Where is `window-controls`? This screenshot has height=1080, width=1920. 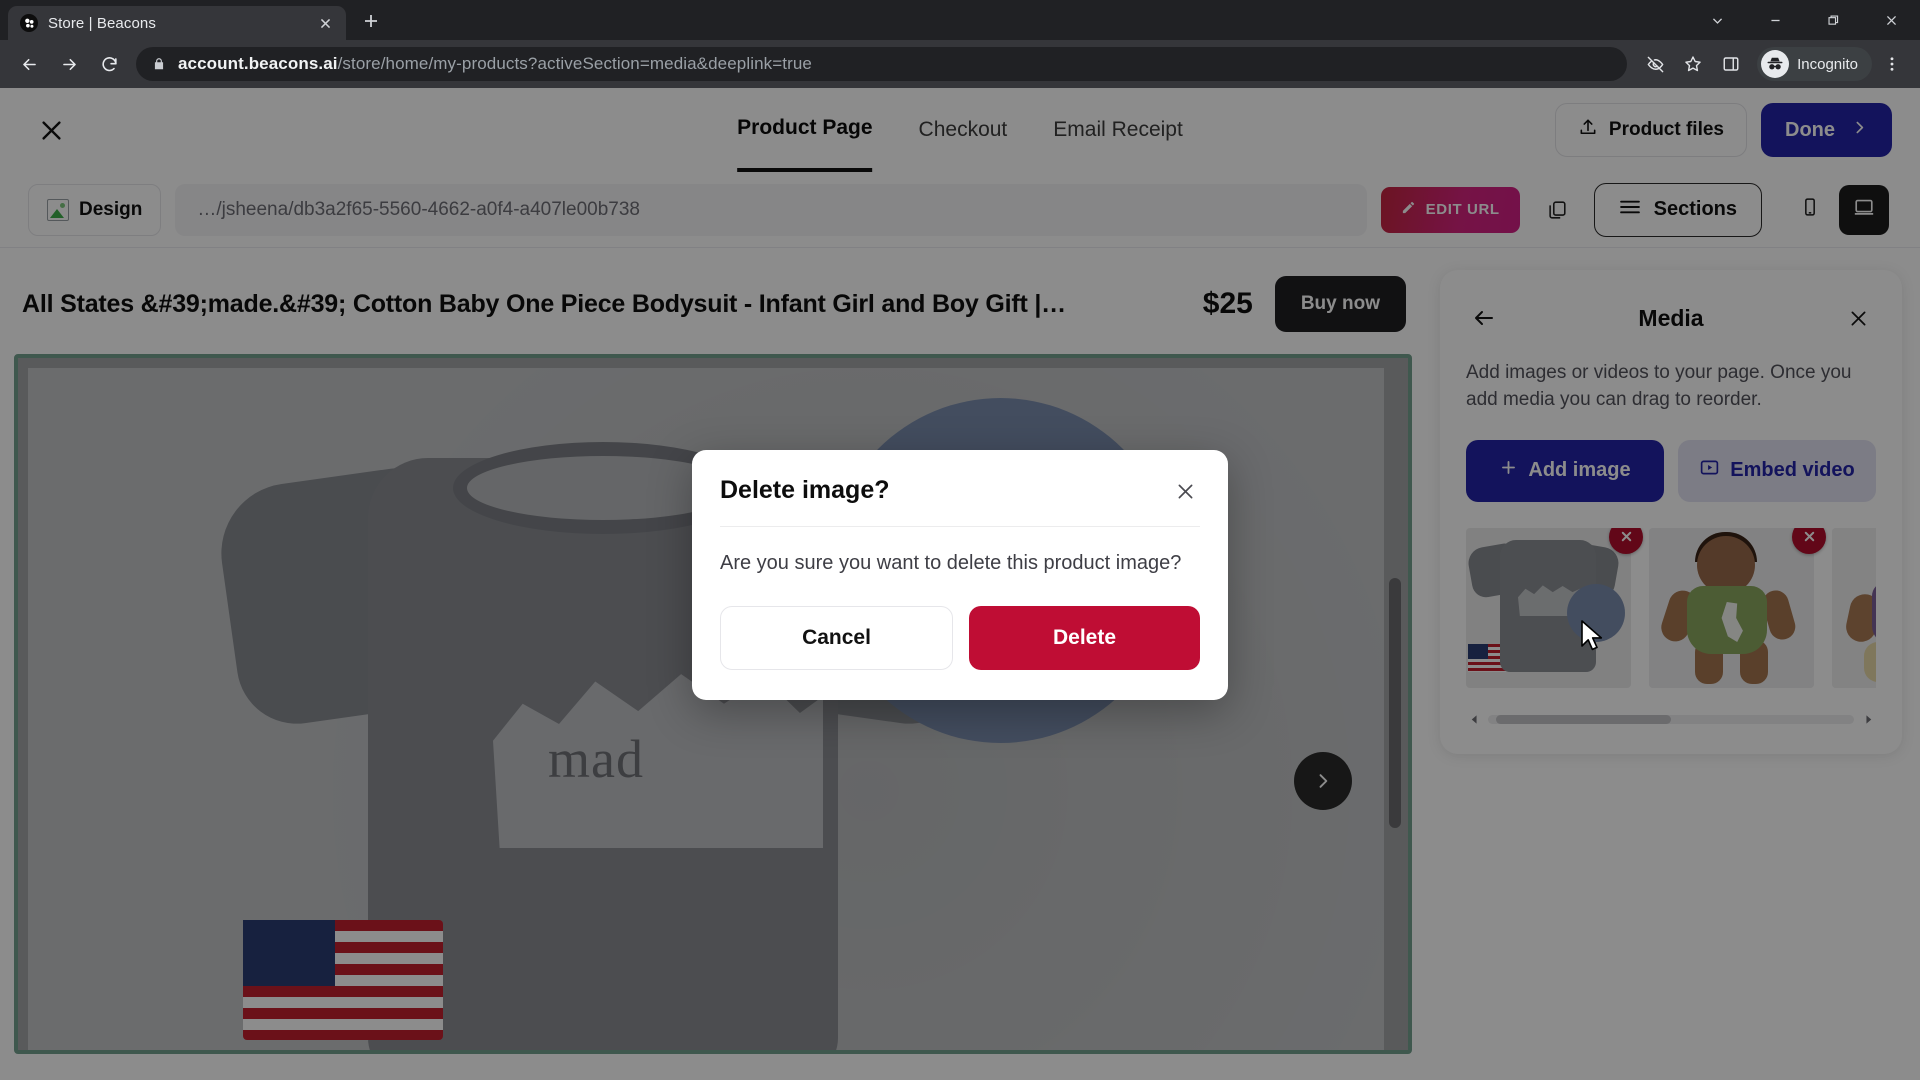 window-controls is located at coordinates (1804, 20).